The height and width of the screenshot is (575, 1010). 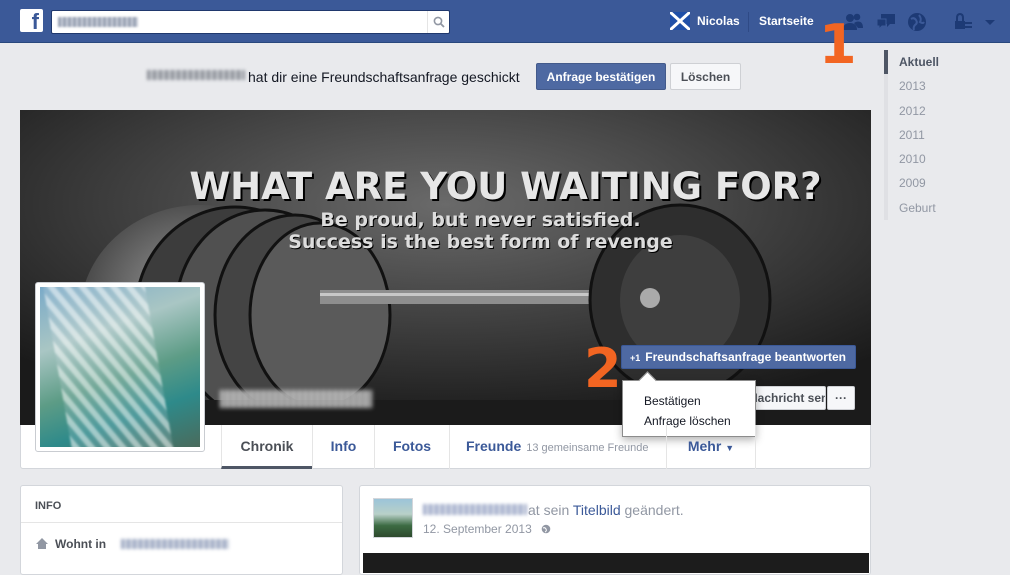 I want to click on scotland-flag-icon, so click(x=680, y=21).